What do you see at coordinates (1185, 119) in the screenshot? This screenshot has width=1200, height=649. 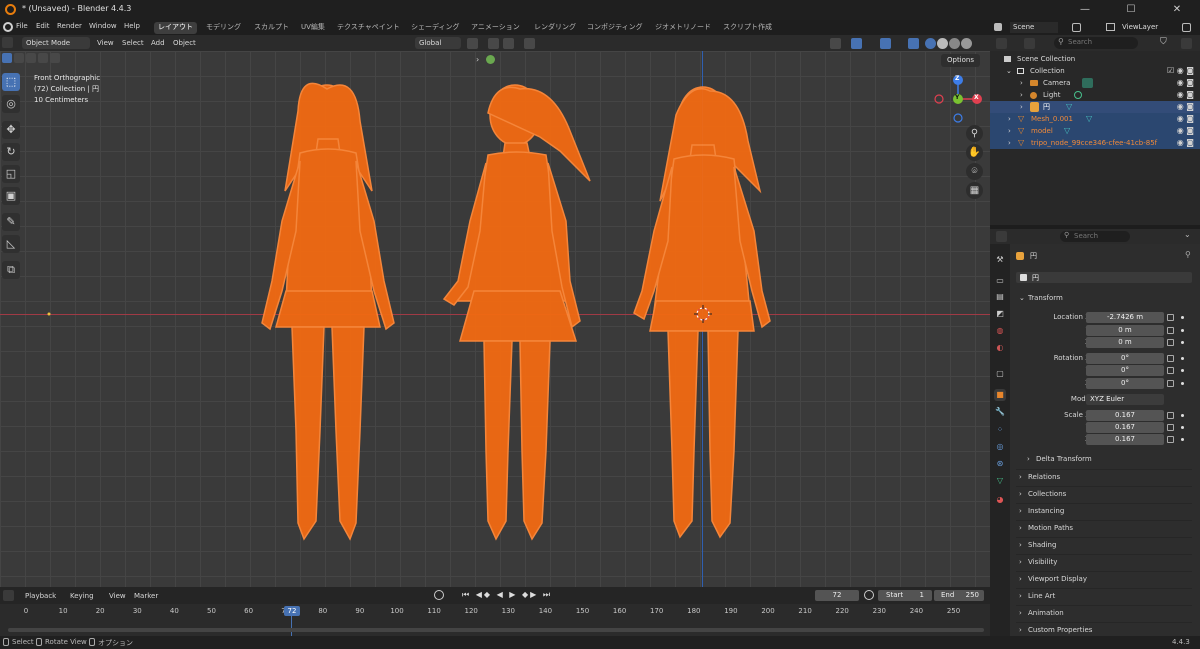 I see `mesh-0001-toggles: ◉ ◙` at bounding box center [1185, 119].